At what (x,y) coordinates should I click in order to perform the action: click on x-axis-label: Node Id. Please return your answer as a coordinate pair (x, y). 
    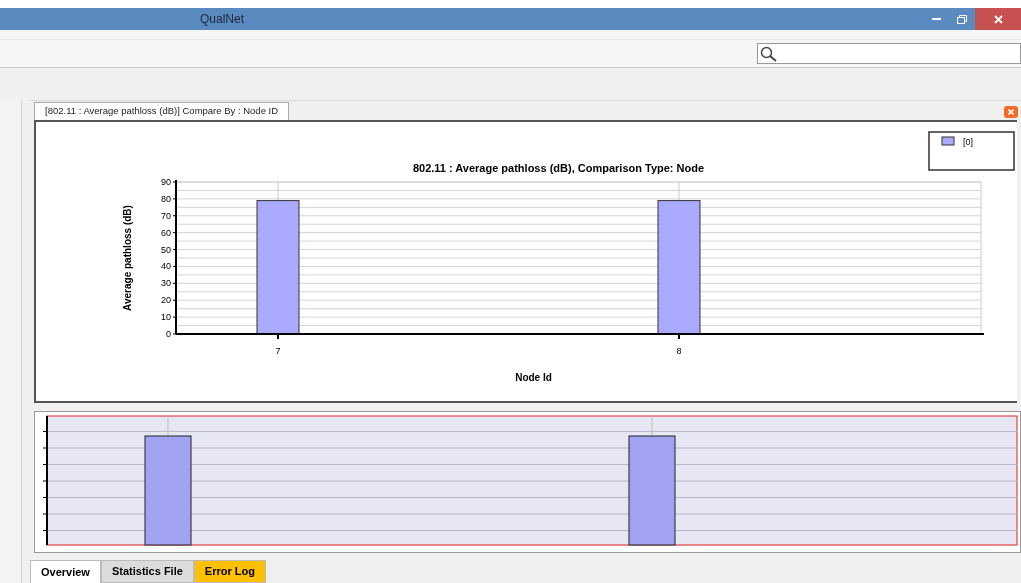
    Looking at the image, I should click on (533, 377).